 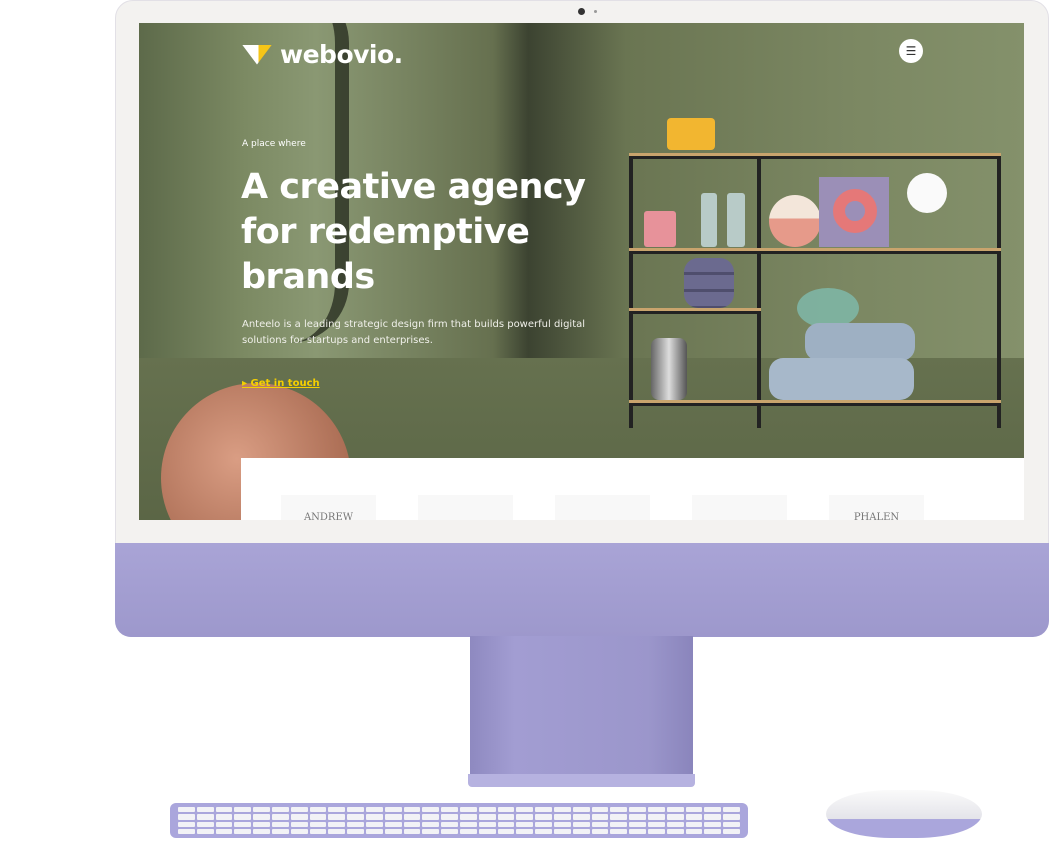 What do you see at coordinates (341, 54) in the screenshot?
I see `logo-text: webovio.` at bounding box center [341, 54].